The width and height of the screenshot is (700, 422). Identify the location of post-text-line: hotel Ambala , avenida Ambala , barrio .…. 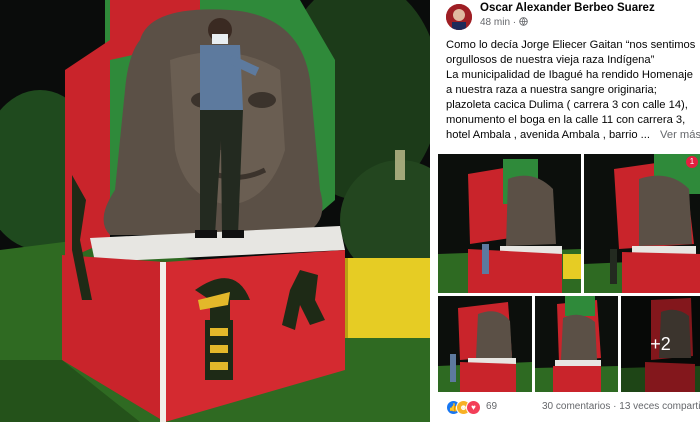
(548, 135).